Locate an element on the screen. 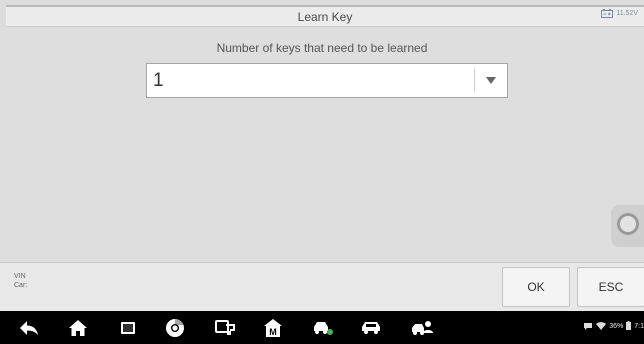  title-bar: Learn Key 11.52V is located at coordinates (325, 16).